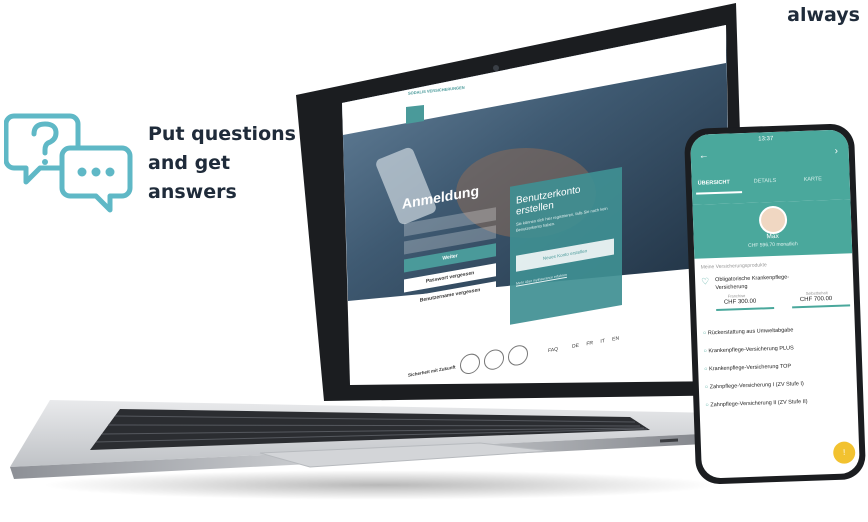  Describe the element at coordinates (719, 193) in the screenshot. I see `active-tab-indicator` at that location.